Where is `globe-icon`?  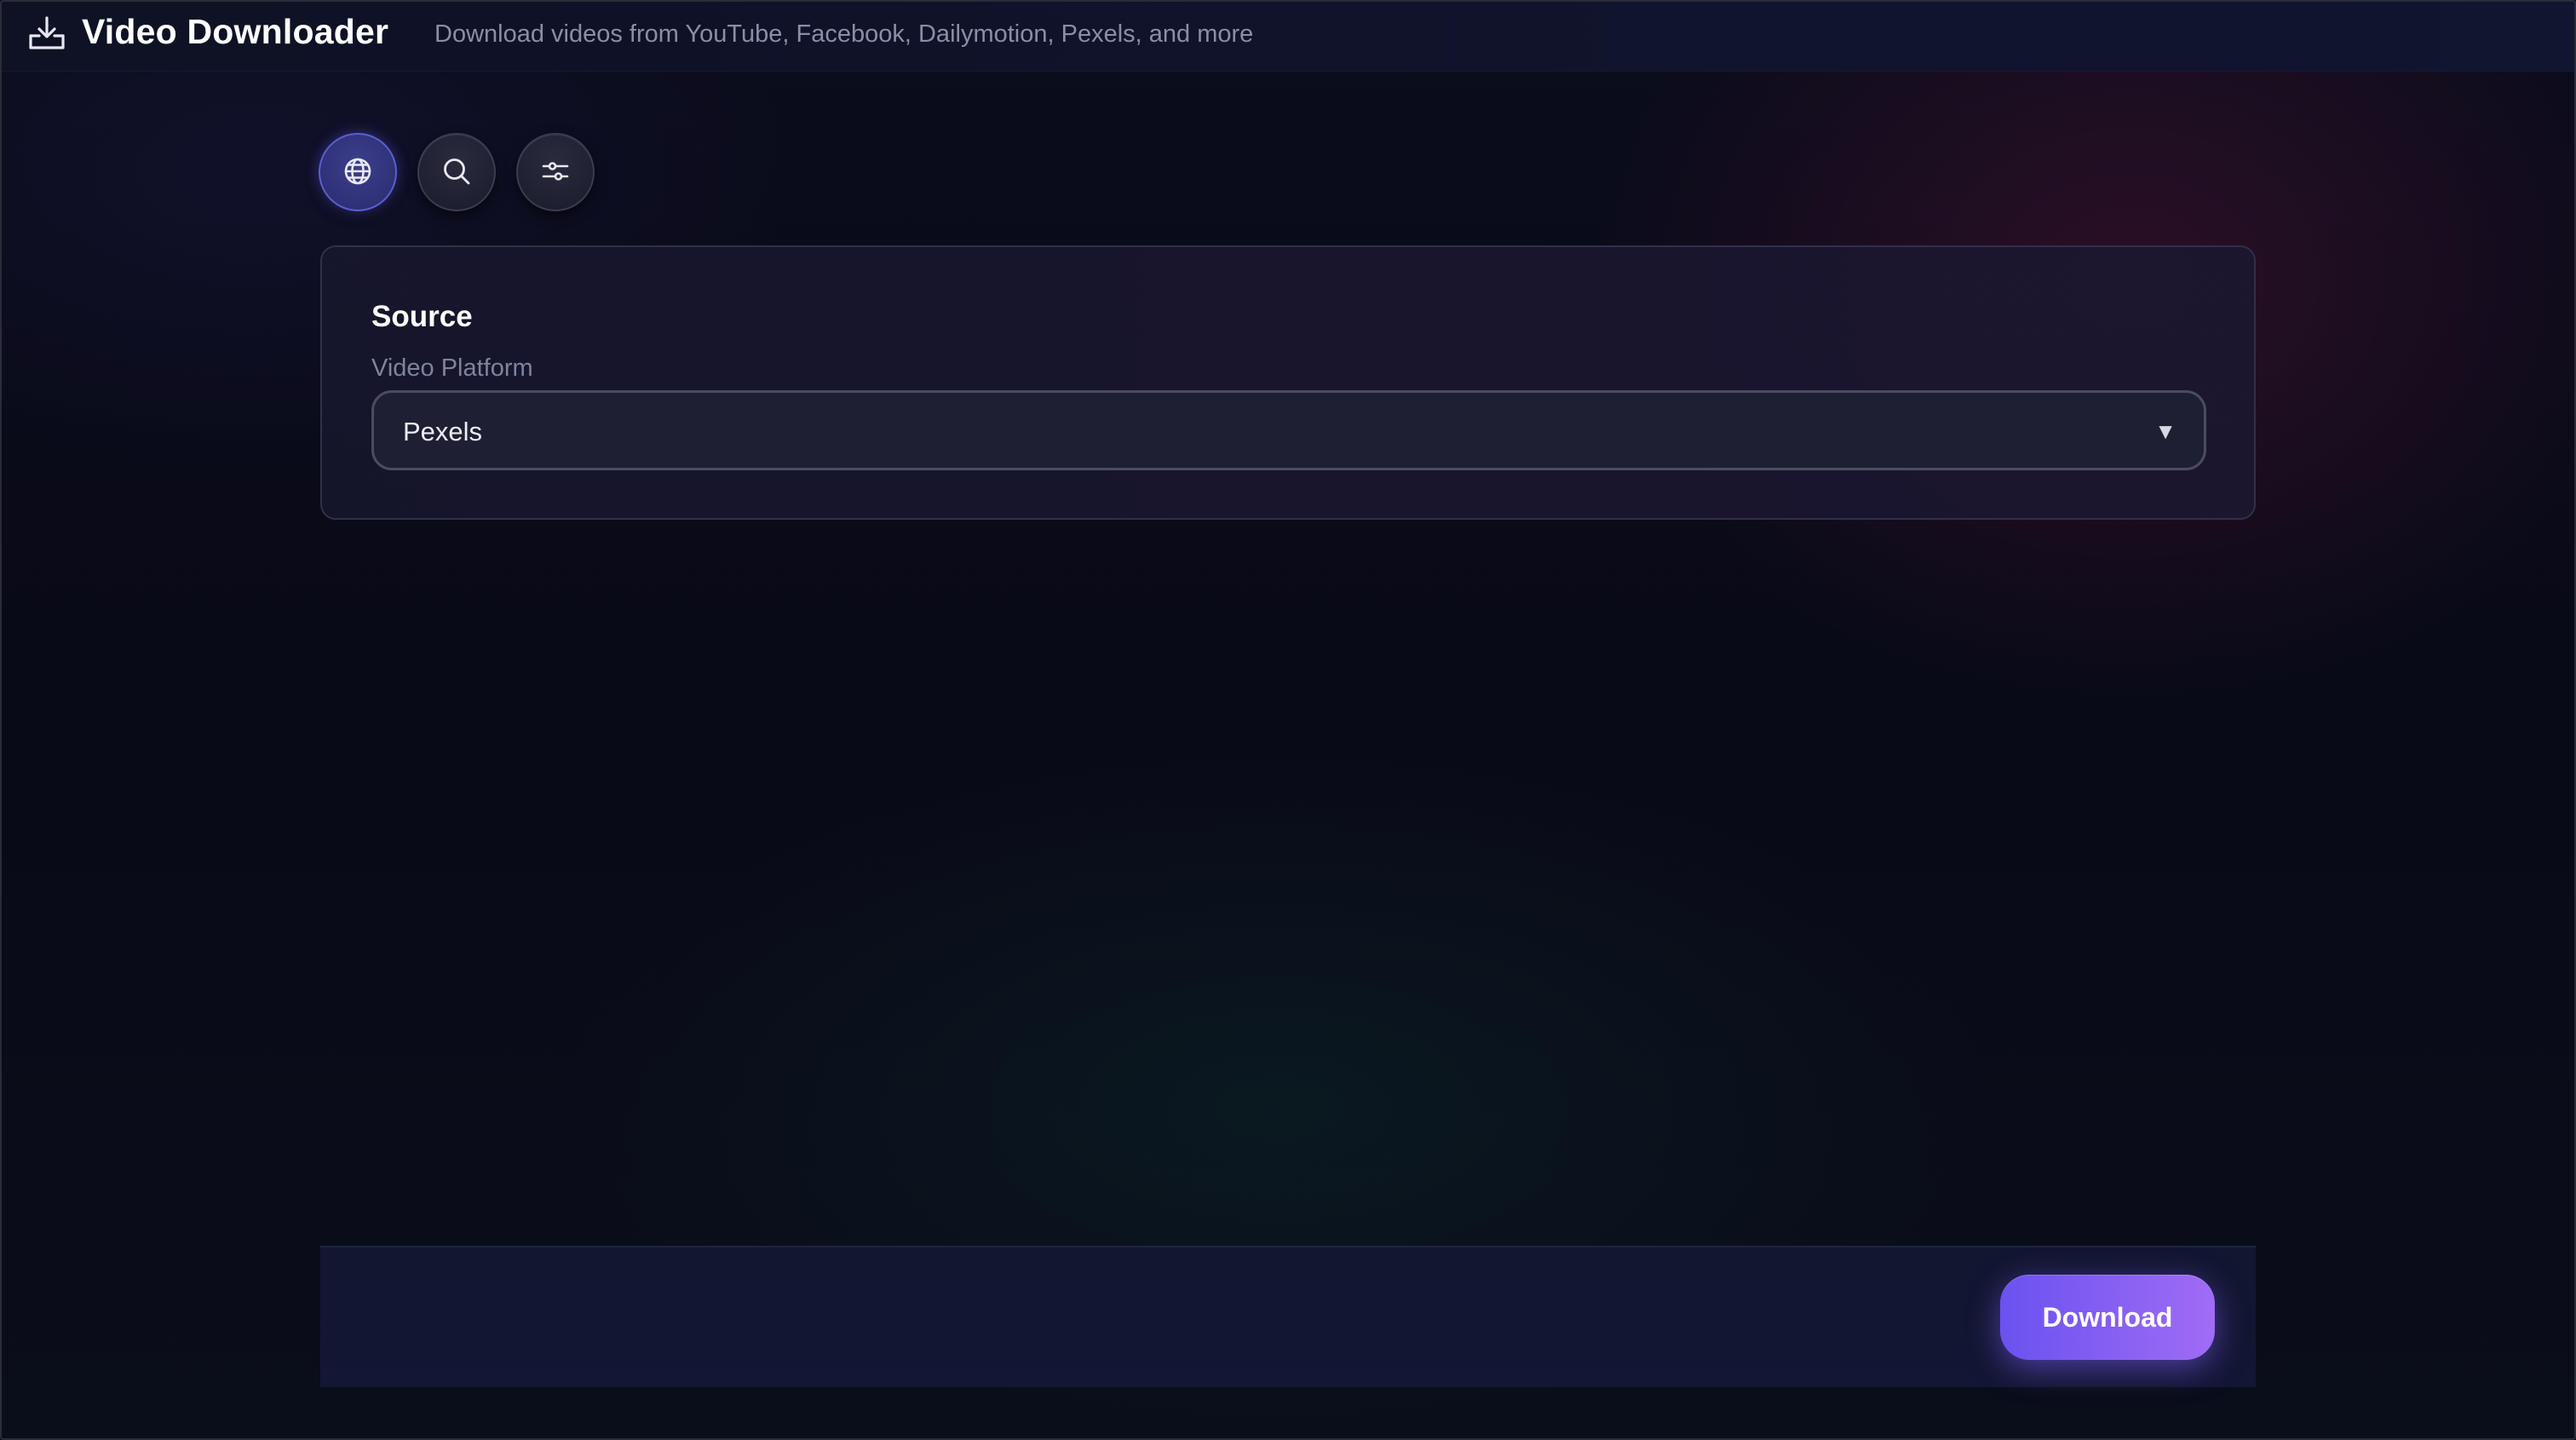
globe-icon is located at coordinates (358, 173).